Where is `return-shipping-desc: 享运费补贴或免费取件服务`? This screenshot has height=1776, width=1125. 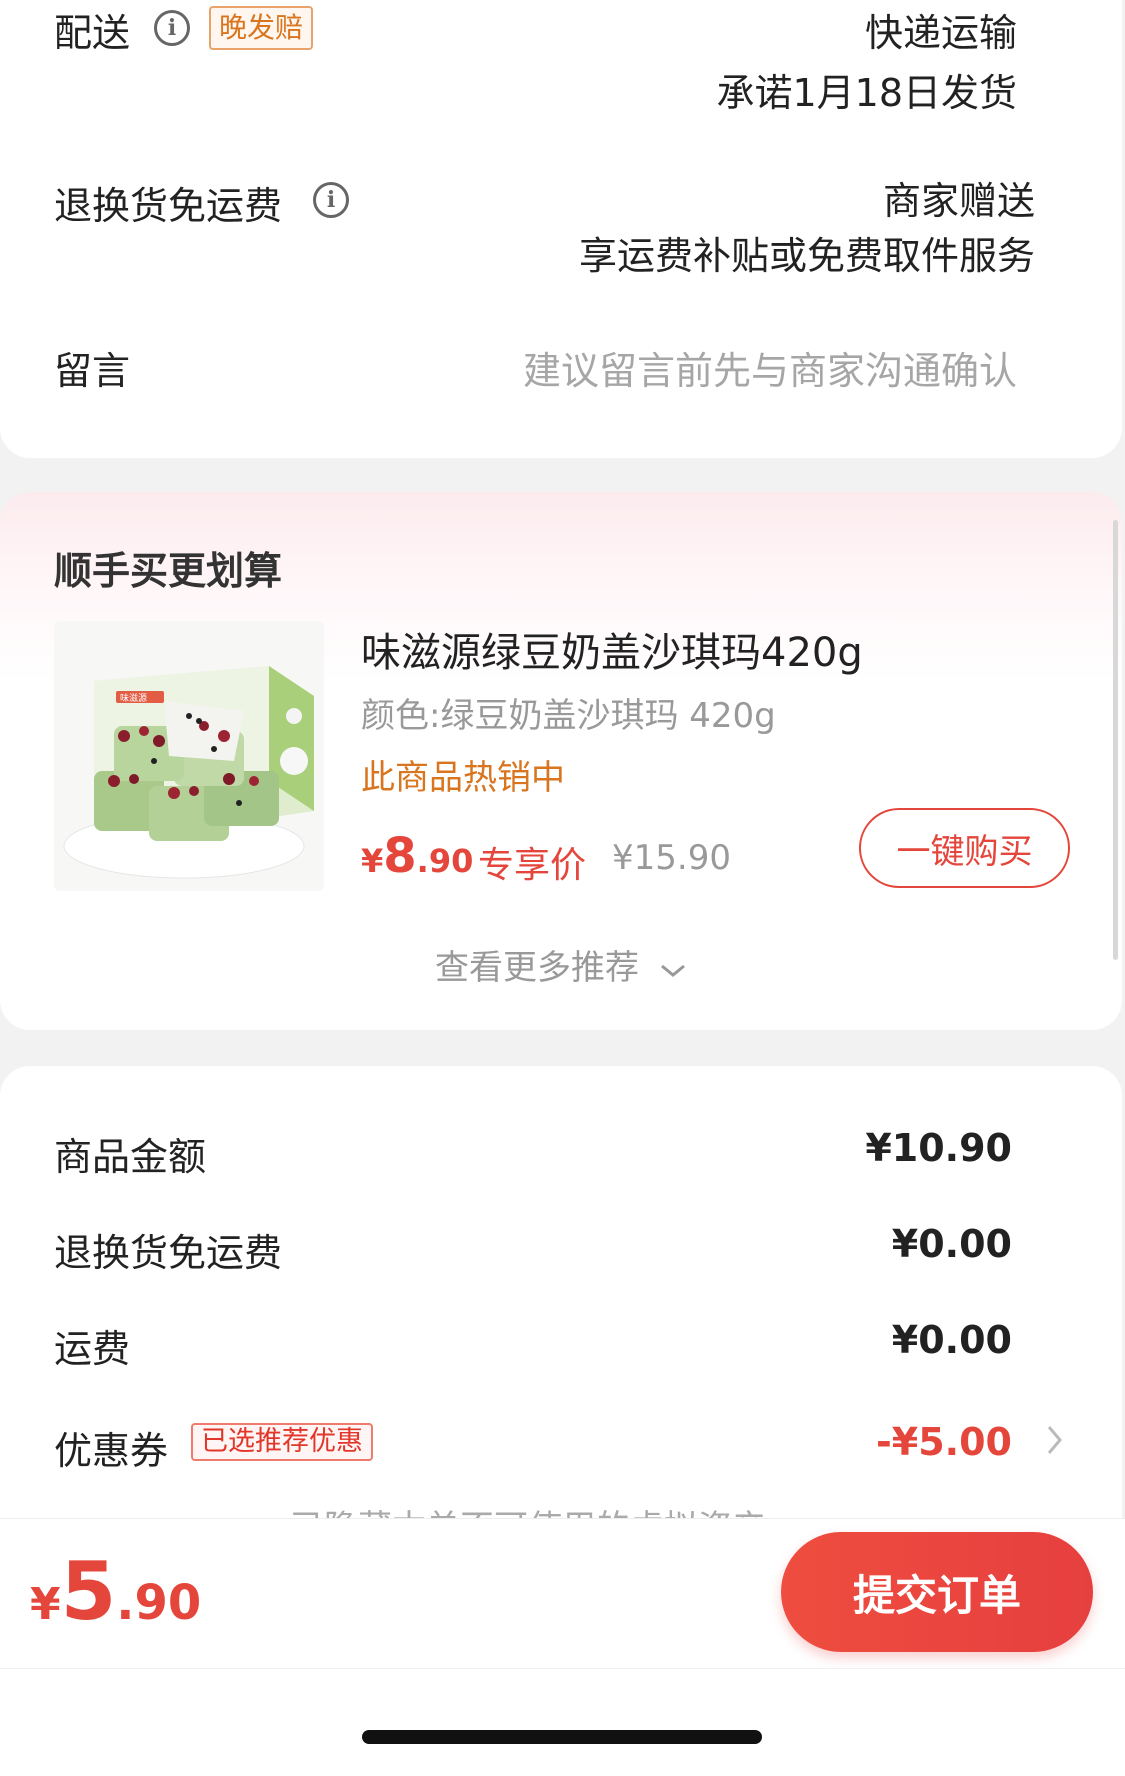 return-shipping-desc: 享运费补贴或免费取件服务 is located at coordinates (806, 256).